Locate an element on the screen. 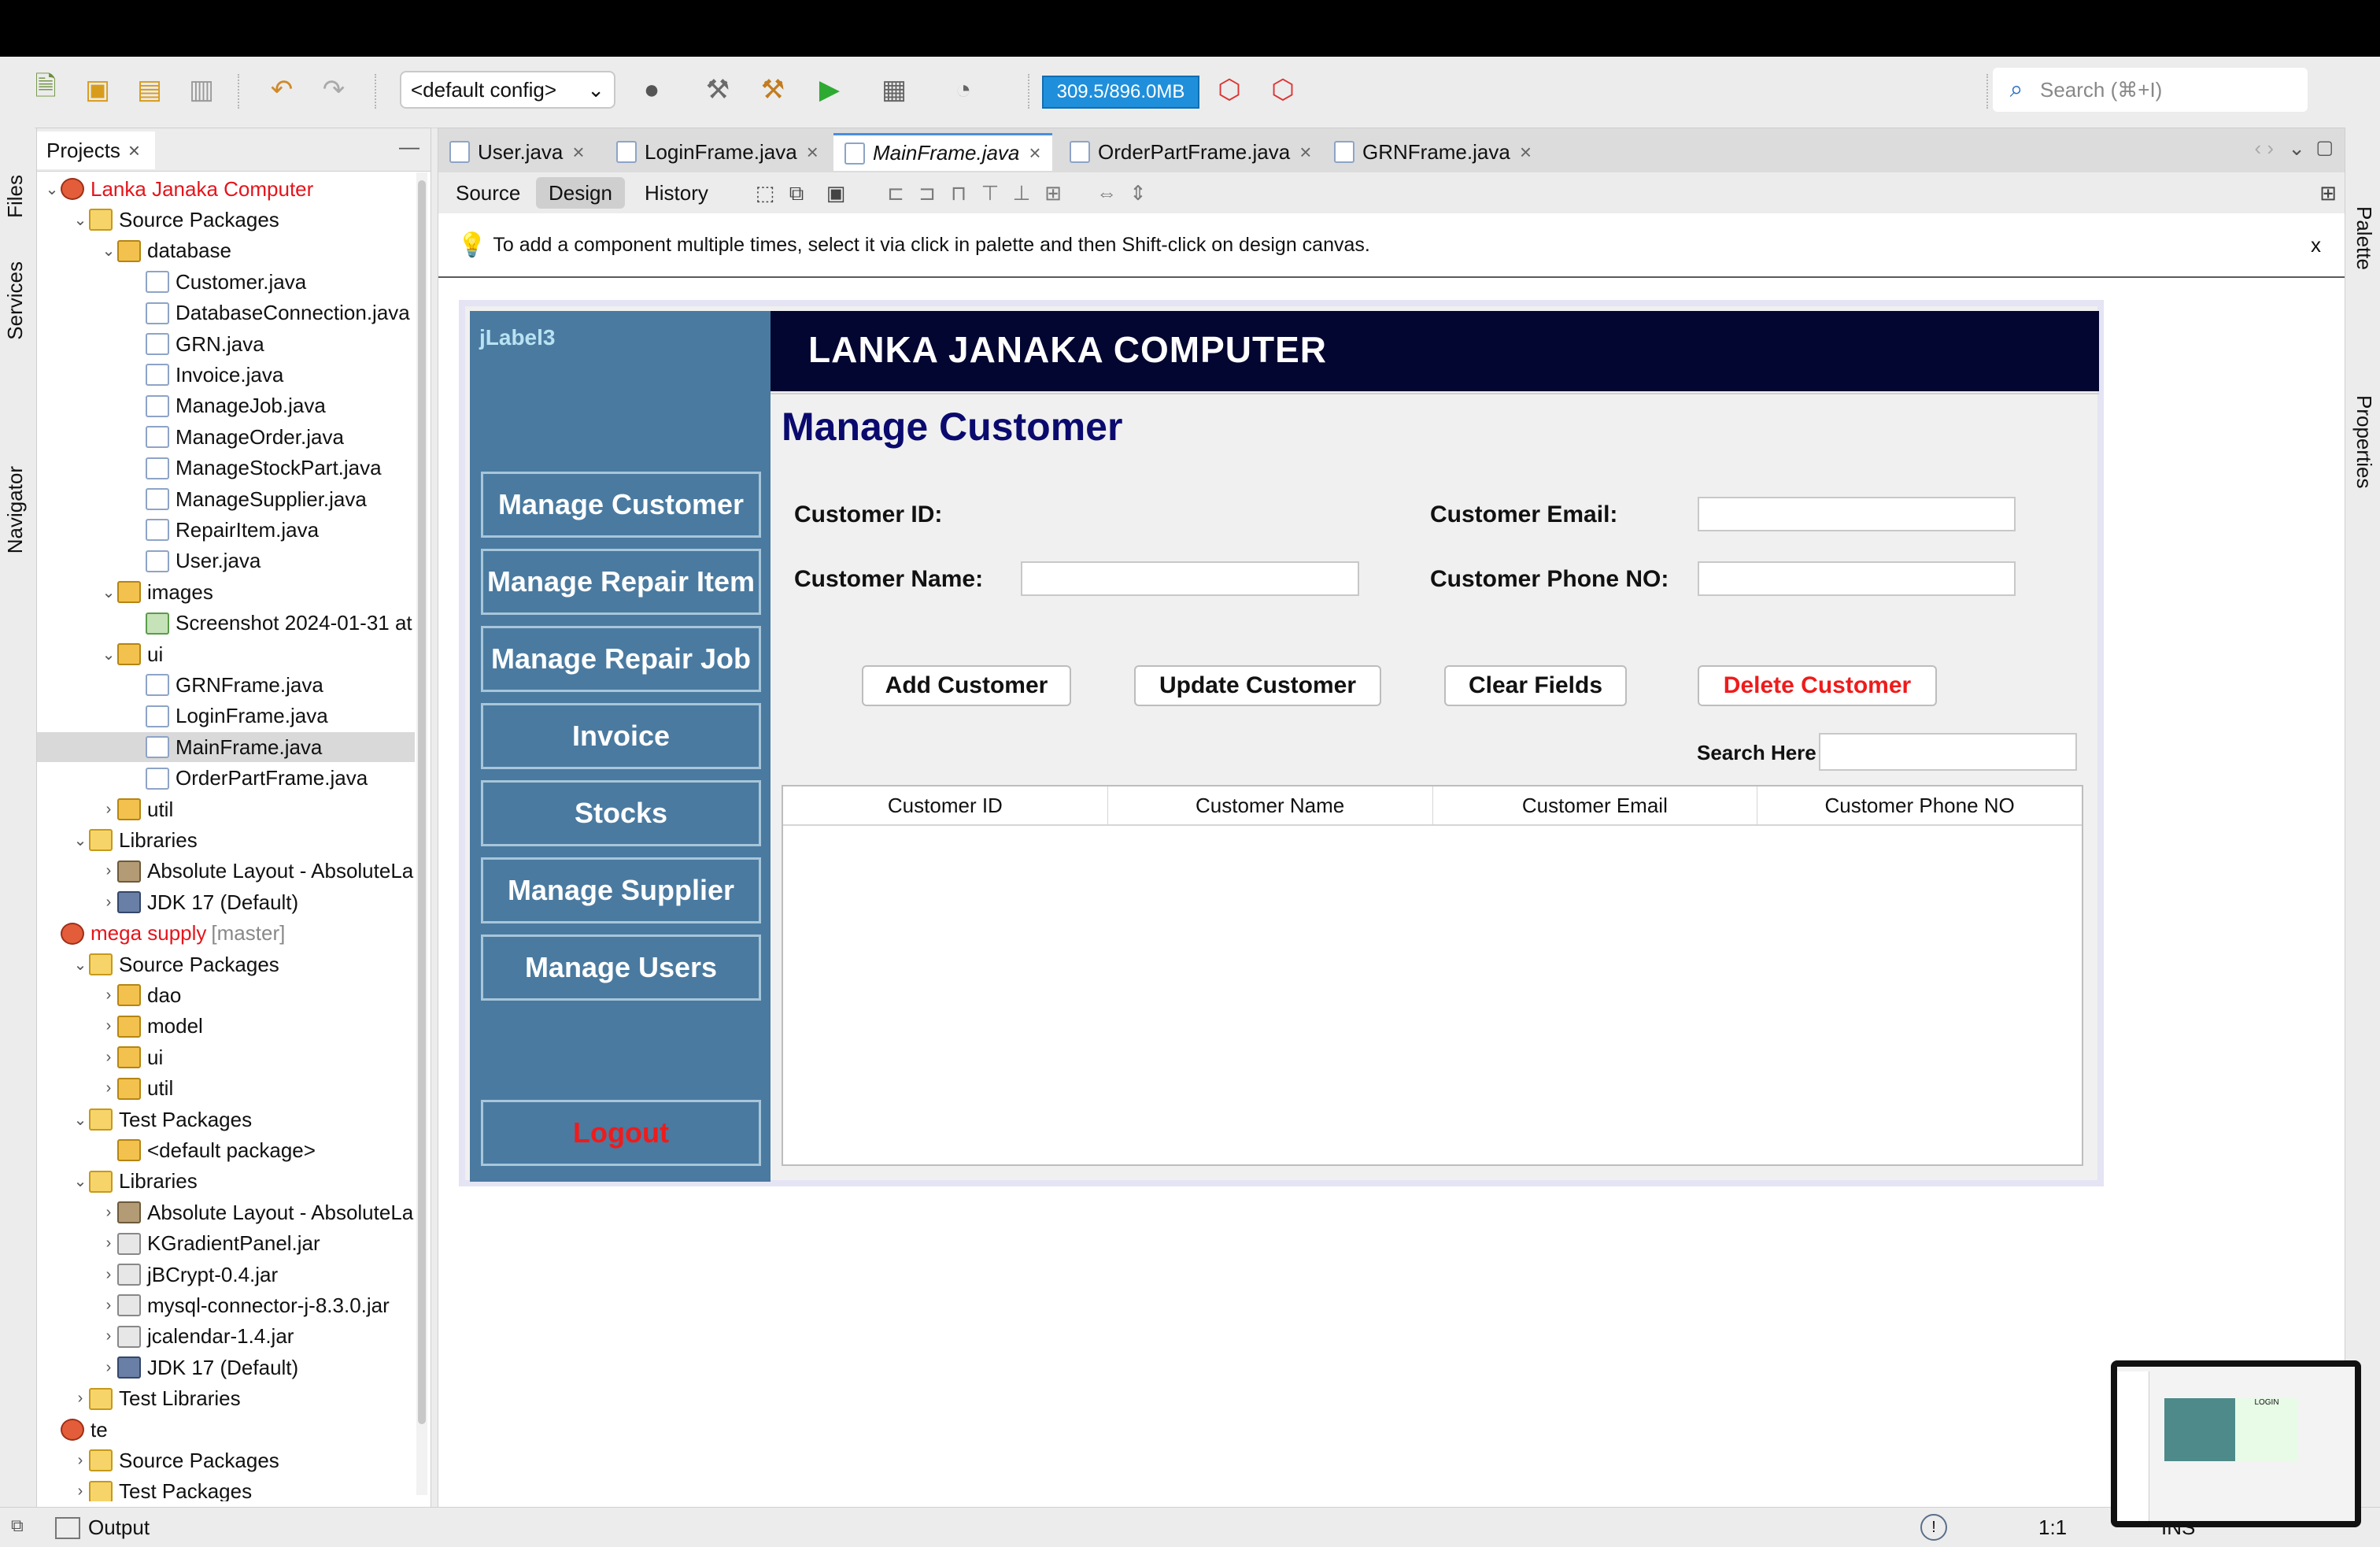 The width and height of the screenshot is (2380, 1547). clean-build-icon: ⚒ is located at coordinates (773, 90).